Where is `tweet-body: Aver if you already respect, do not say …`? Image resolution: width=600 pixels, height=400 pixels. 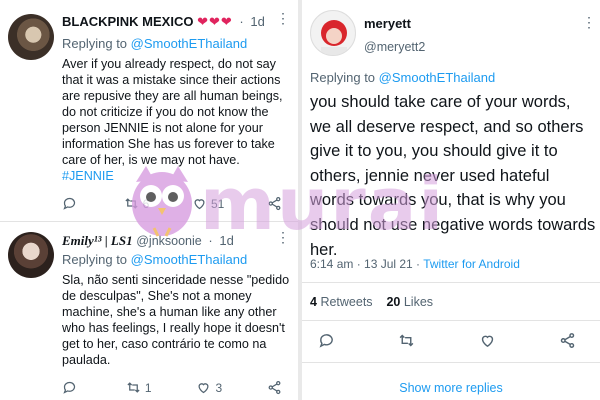 tweet-body: Aver if you already respect, do not say … is located at coordinates (172, 112).